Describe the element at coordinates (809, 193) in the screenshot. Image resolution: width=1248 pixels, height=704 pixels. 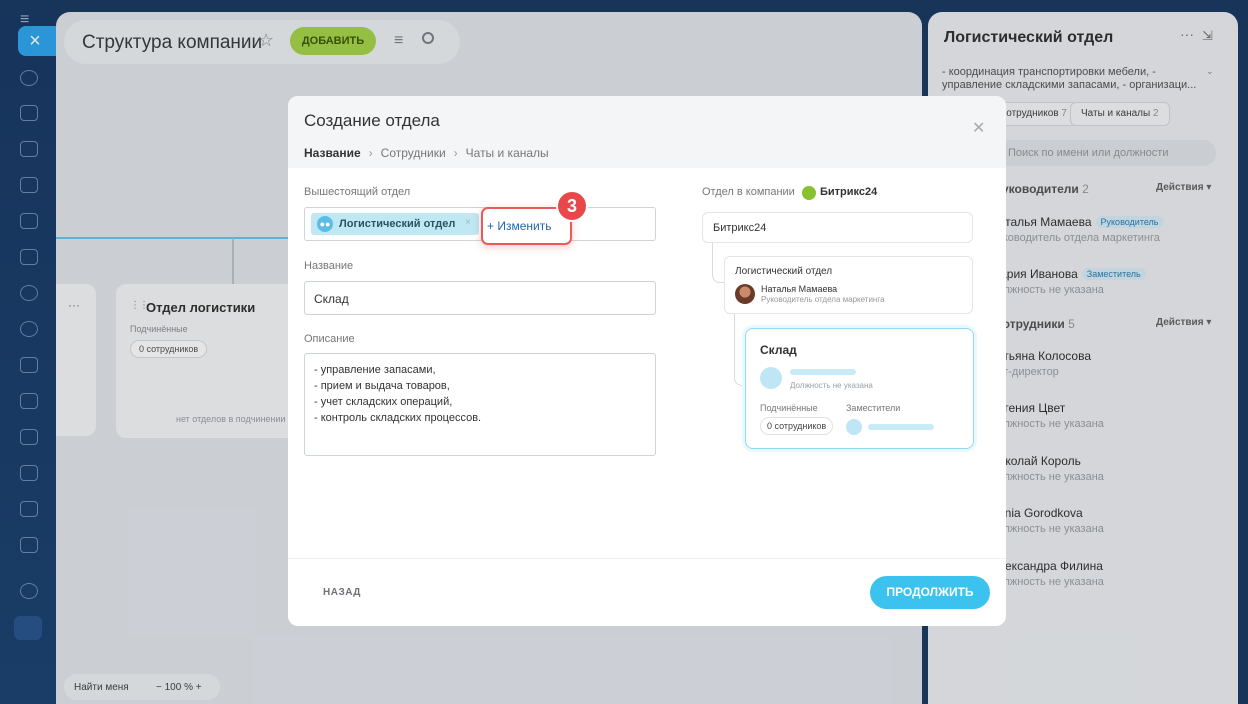
I see `company-logo-icon` at that location.